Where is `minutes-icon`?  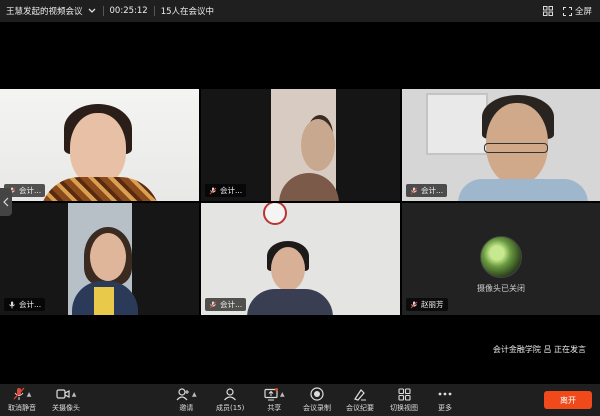
minutes-icon is located at coordinates (360, 394).